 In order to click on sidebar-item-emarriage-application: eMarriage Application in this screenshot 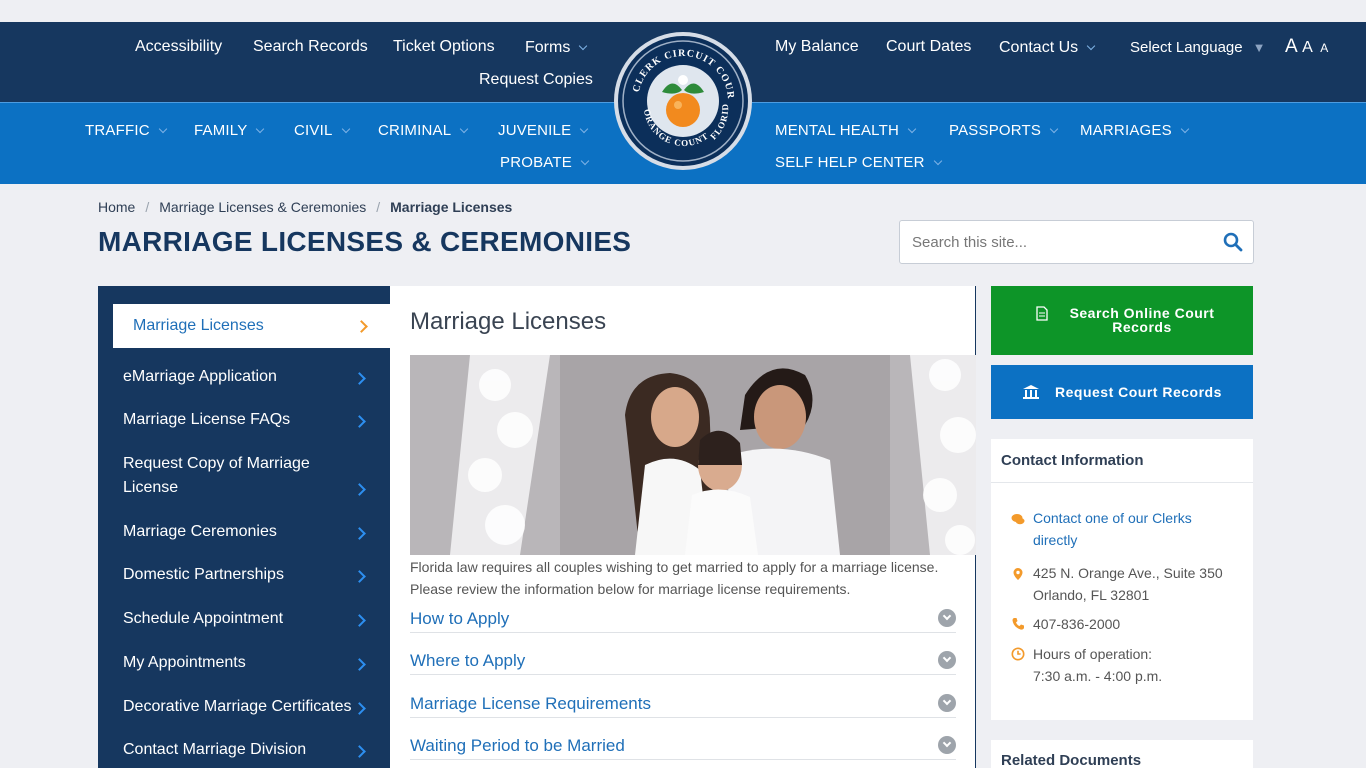, I will do `click(248, 377)`.